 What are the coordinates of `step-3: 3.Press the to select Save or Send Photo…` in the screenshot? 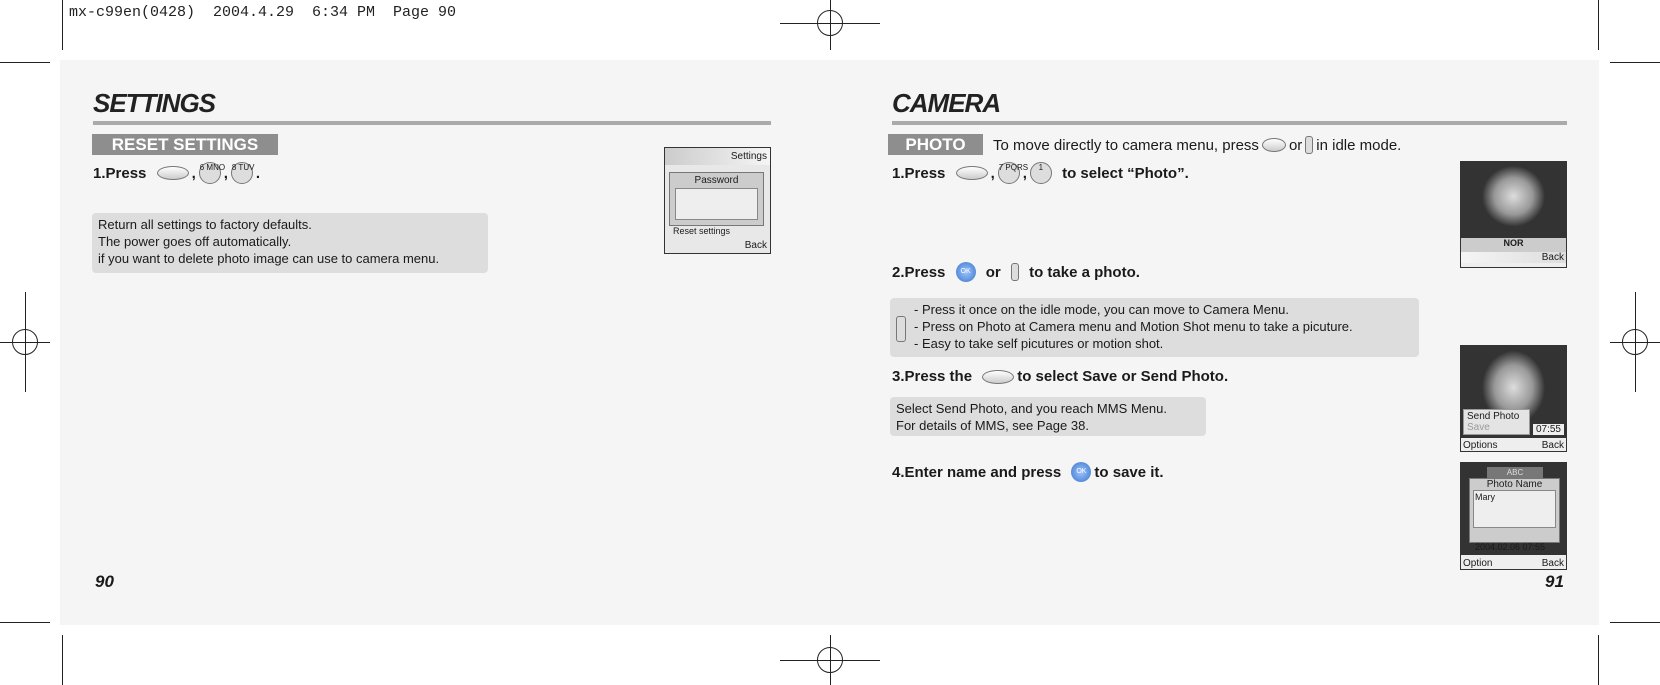 It's located at (1060, 376).